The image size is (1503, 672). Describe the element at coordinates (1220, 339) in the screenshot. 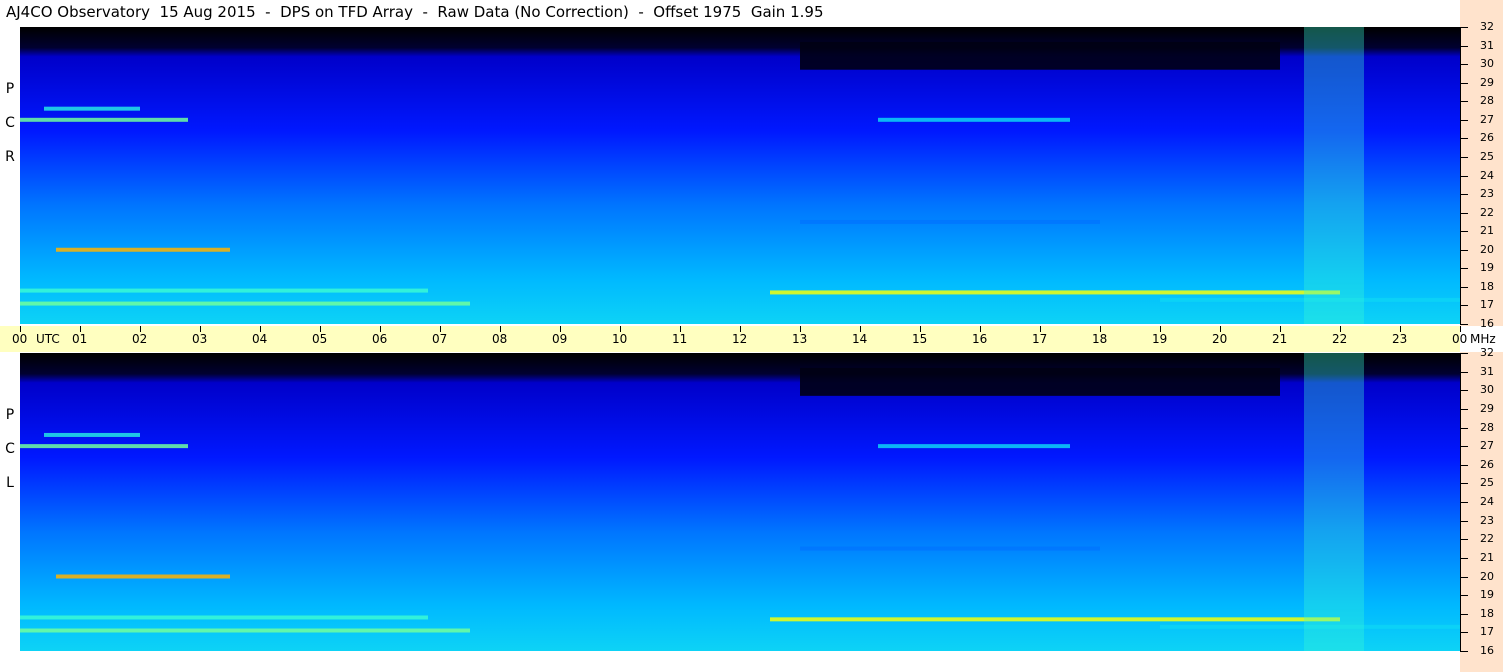

I see `time-tick-label: 20` at that location.